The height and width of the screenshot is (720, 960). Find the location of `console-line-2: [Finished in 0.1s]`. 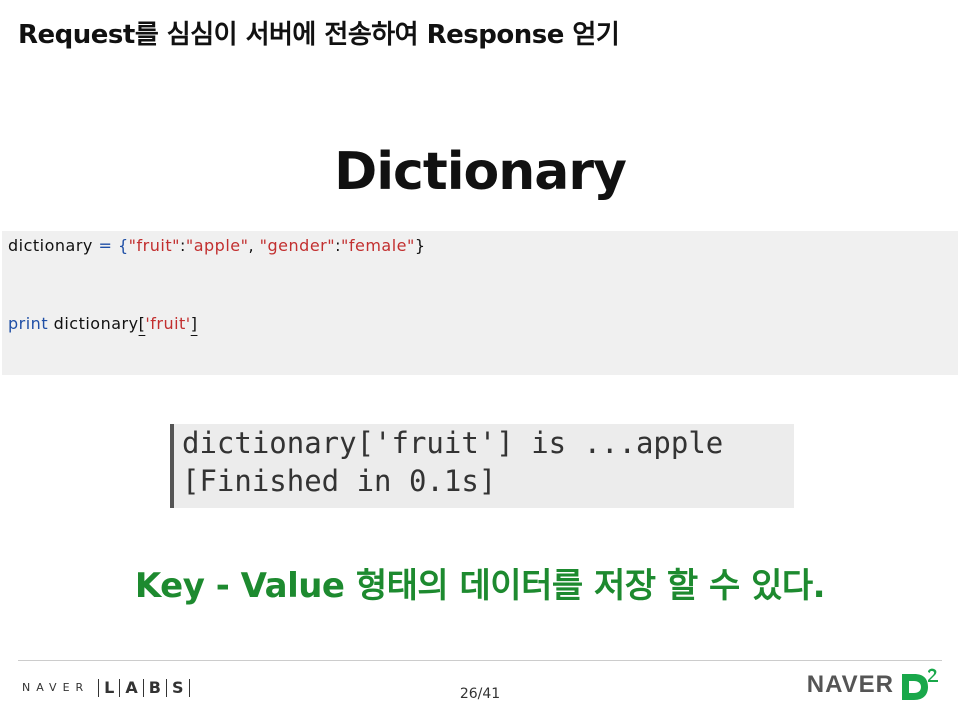

console-line-2: [Finished in 0.1s] is located at coordinates (339, 481).